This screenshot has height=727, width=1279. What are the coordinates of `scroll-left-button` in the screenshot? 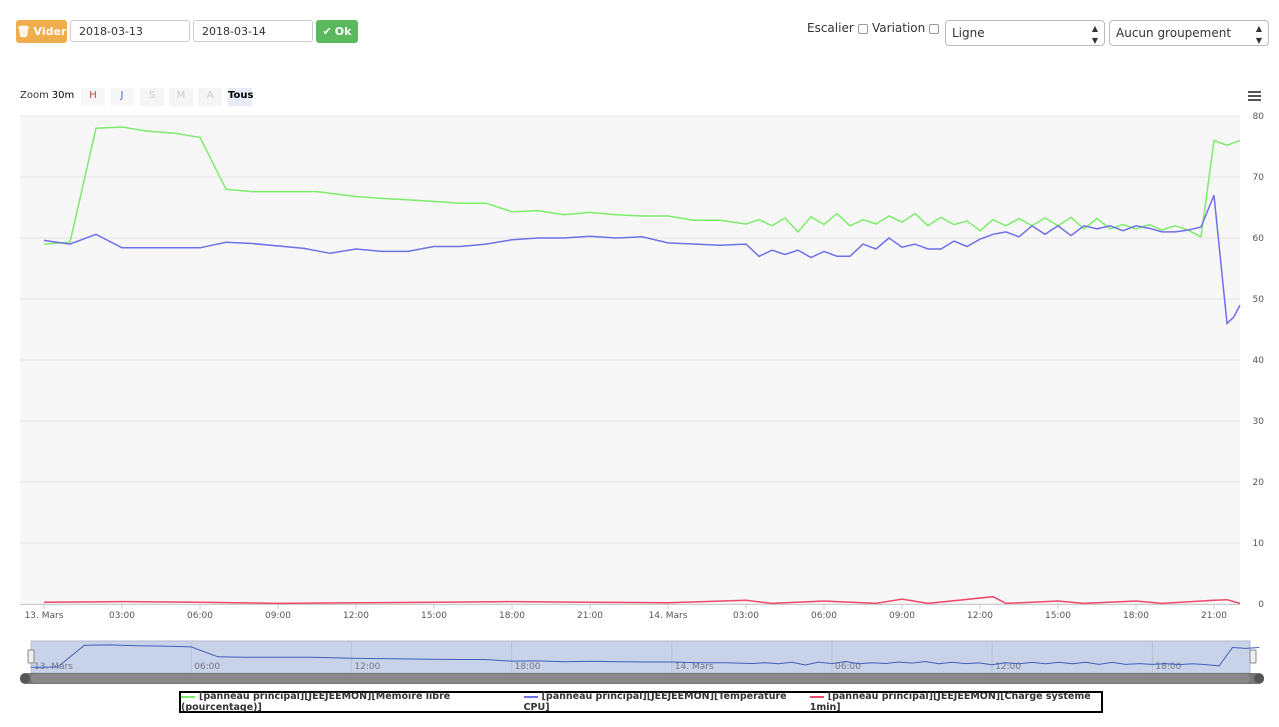 It's located at (25, 678).